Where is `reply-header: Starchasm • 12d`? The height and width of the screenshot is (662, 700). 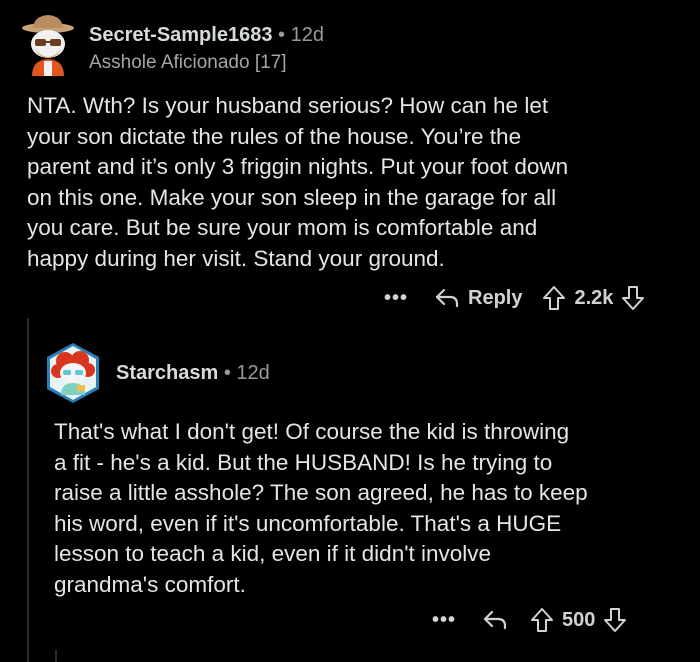
reply-header: Starchasm • 12d is located at coordinates (193, 373).